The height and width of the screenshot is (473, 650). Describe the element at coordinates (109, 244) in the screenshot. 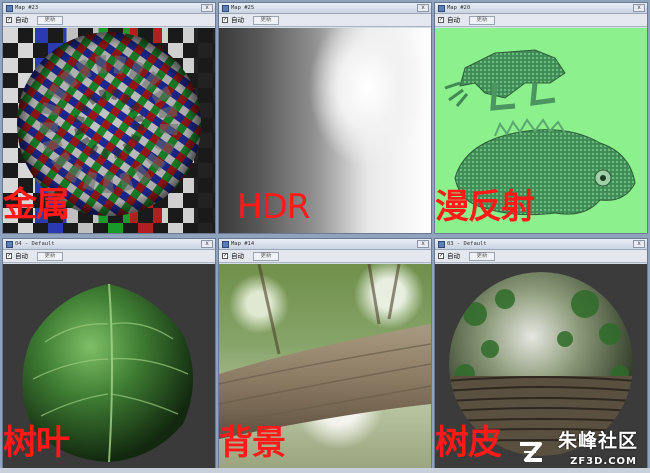

I see `window-titlebar: 04 - Default x` at that location.